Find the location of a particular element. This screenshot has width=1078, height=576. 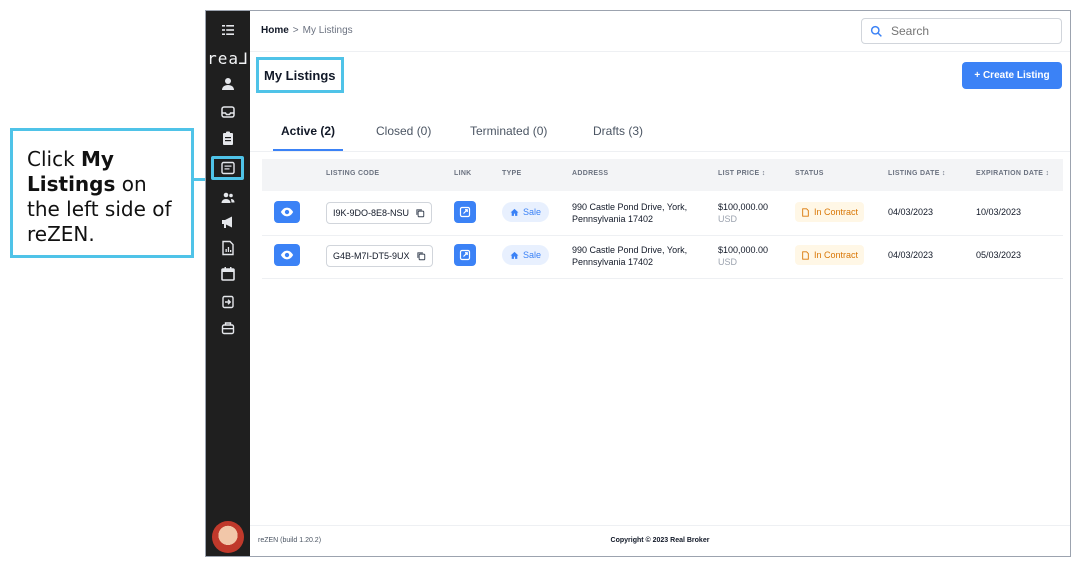

column-expiration-date: EXPIRATION DATE ↕ is located at coordinates (1012, 173).